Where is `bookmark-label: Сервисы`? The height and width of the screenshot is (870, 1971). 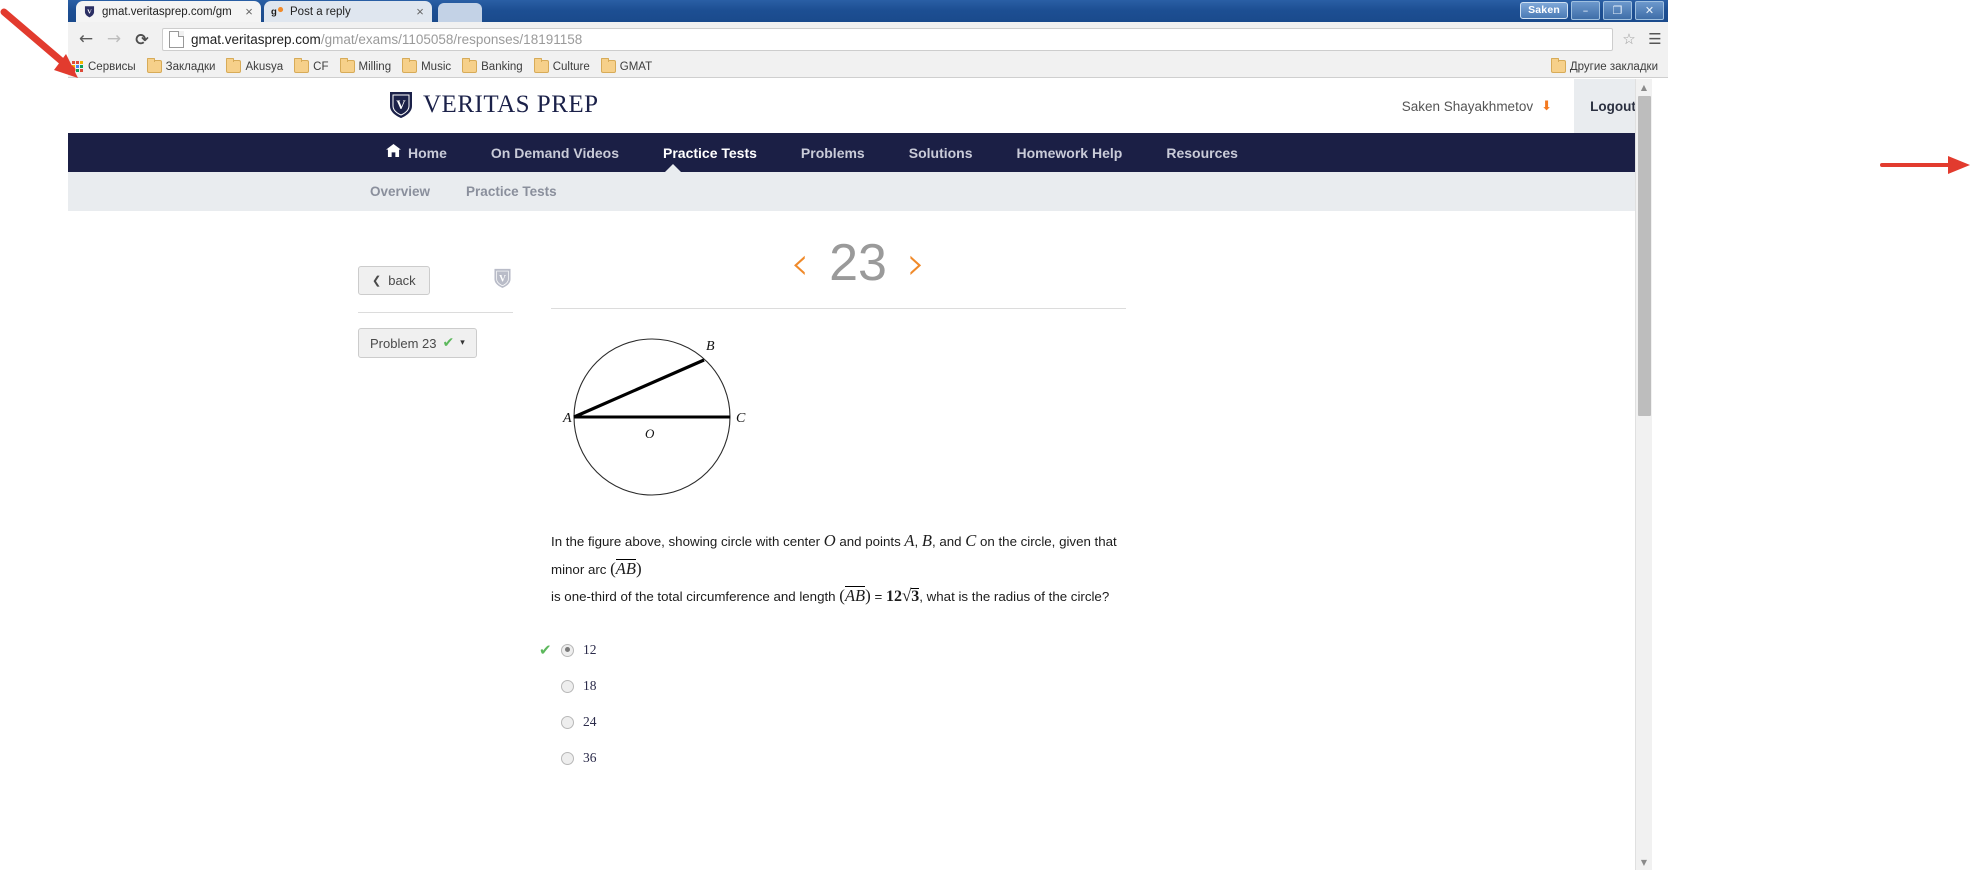
bookmark-label: Сервисы is located at coordinates (112, 66).